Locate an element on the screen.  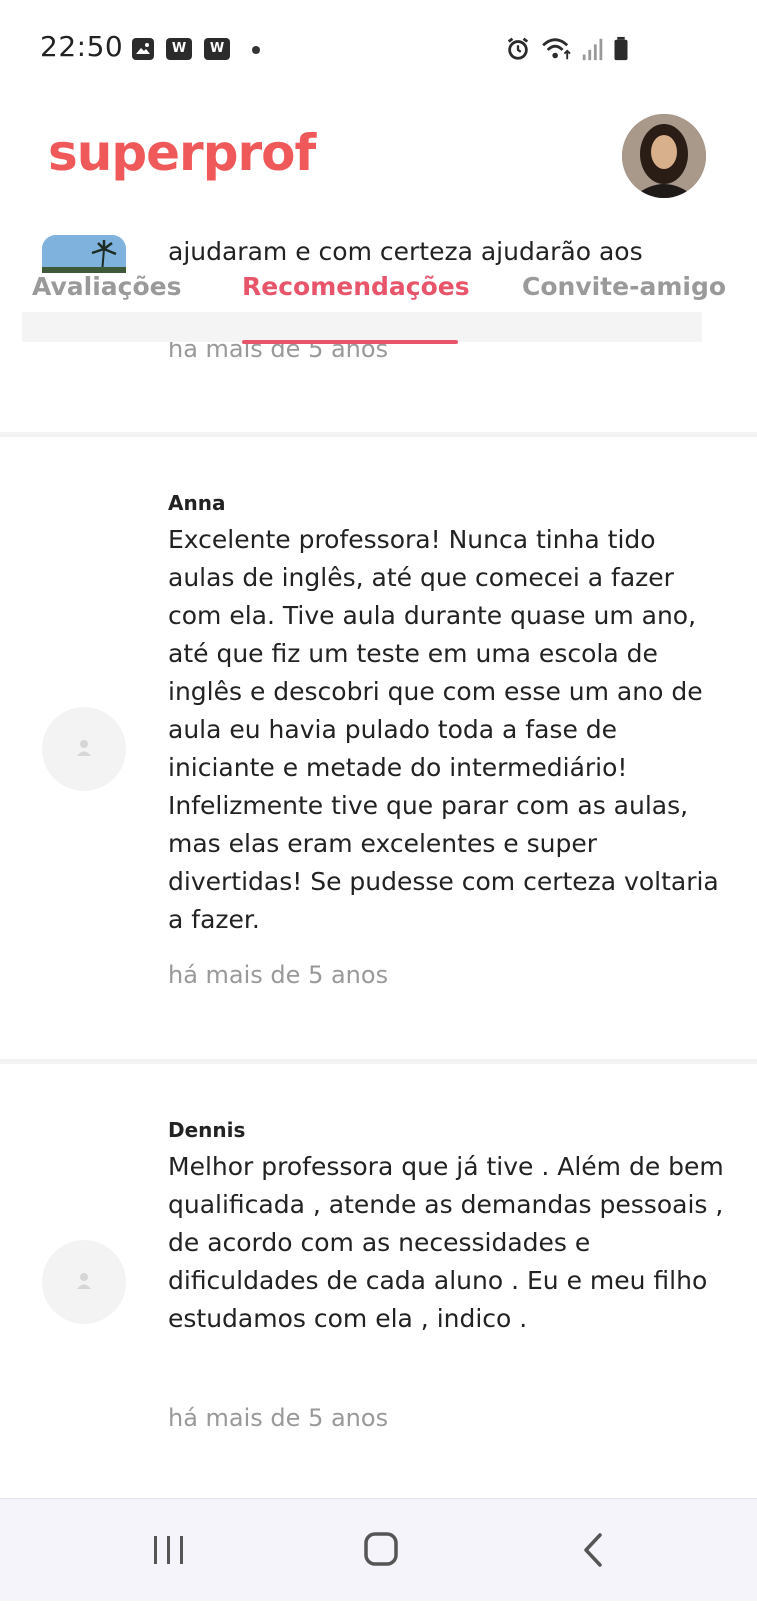
active-tab-indicator is located at coordinates (350, 342).